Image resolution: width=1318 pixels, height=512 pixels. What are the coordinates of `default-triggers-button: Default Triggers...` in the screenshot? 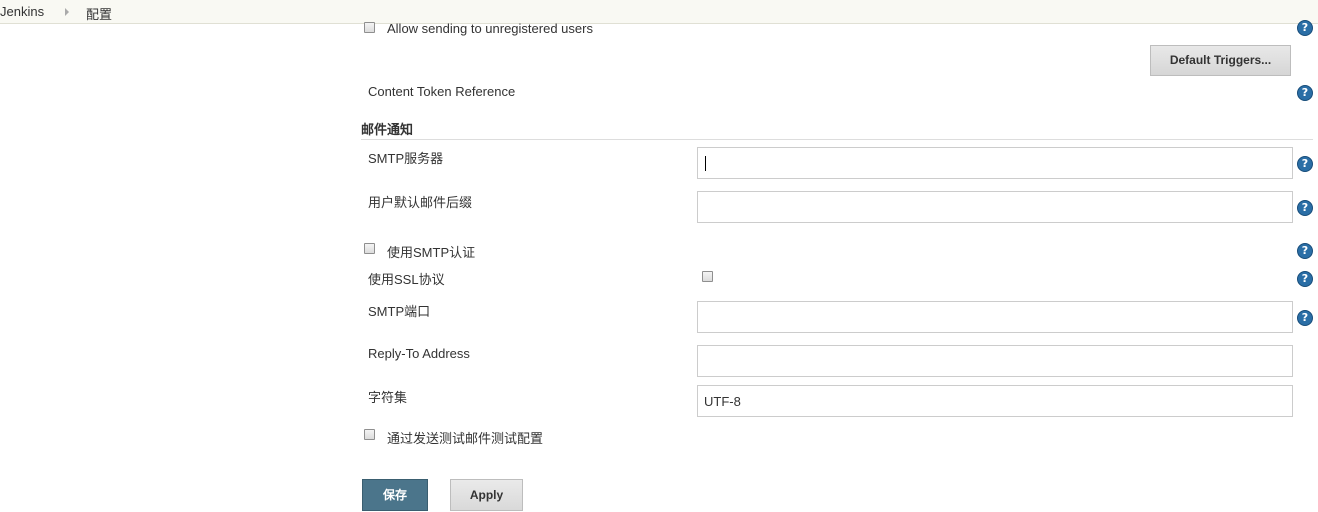 It's located at (1220, 60).